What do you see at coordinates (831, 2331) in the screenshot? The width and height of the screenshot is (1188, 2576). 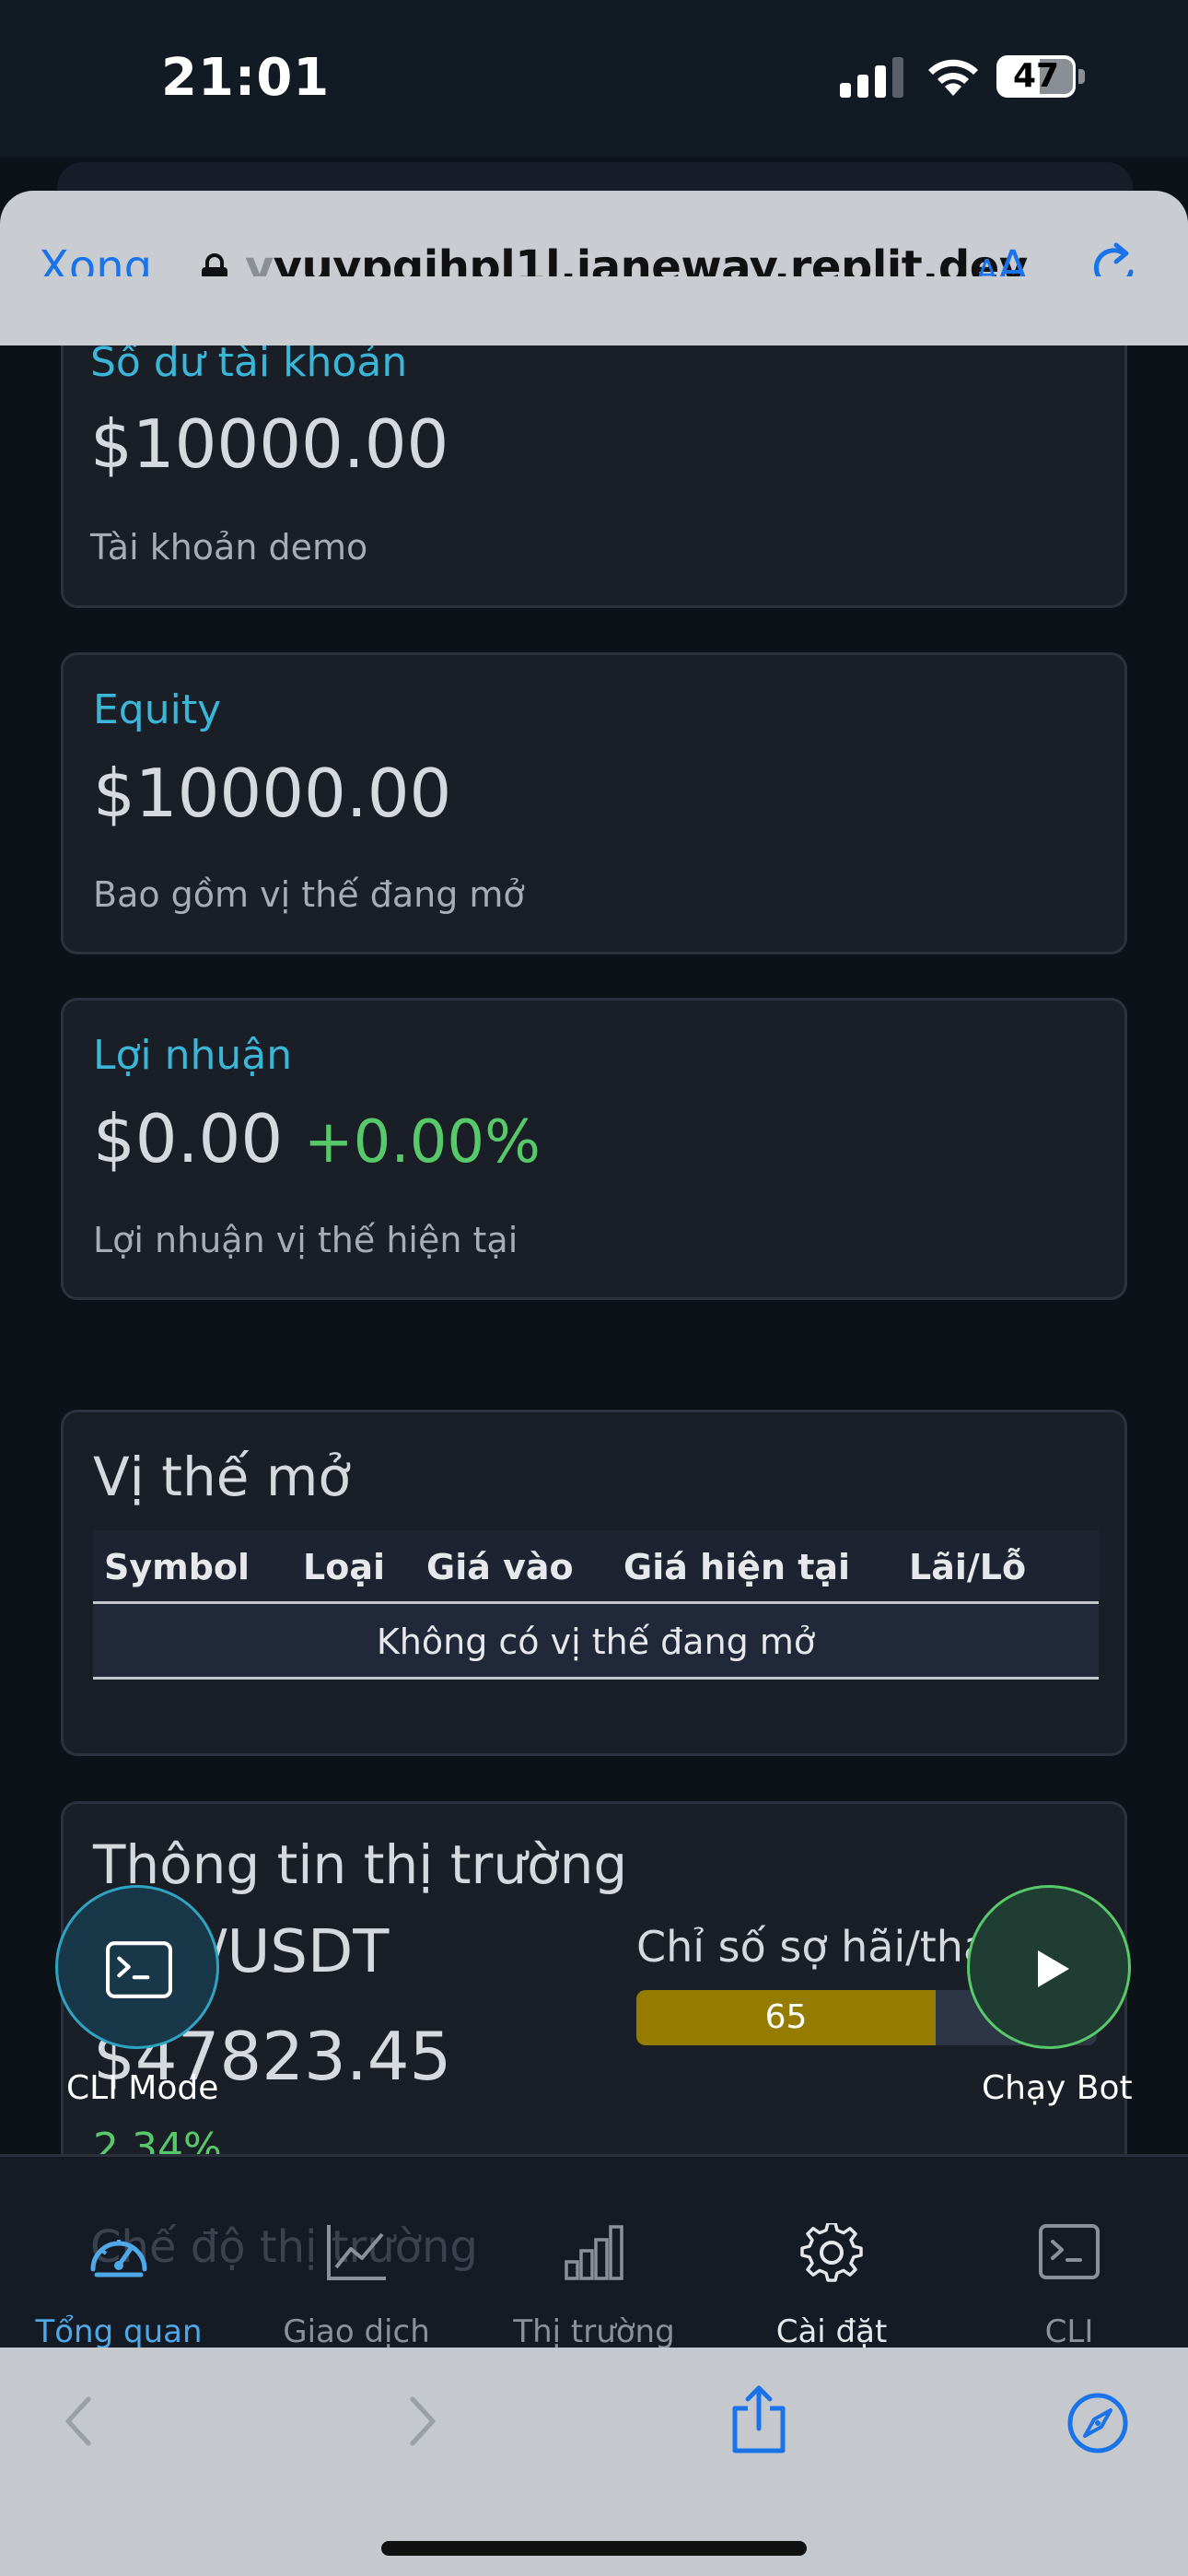 I see `nav-label-settings: Cài đặt` at bounding box center [831, 2331].